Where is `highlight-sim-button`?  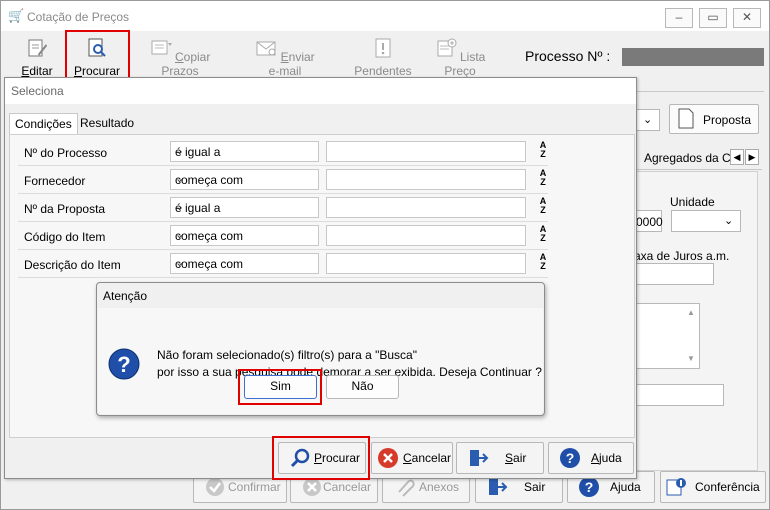 highlight-sim-button is located at coordinates (280, 387).